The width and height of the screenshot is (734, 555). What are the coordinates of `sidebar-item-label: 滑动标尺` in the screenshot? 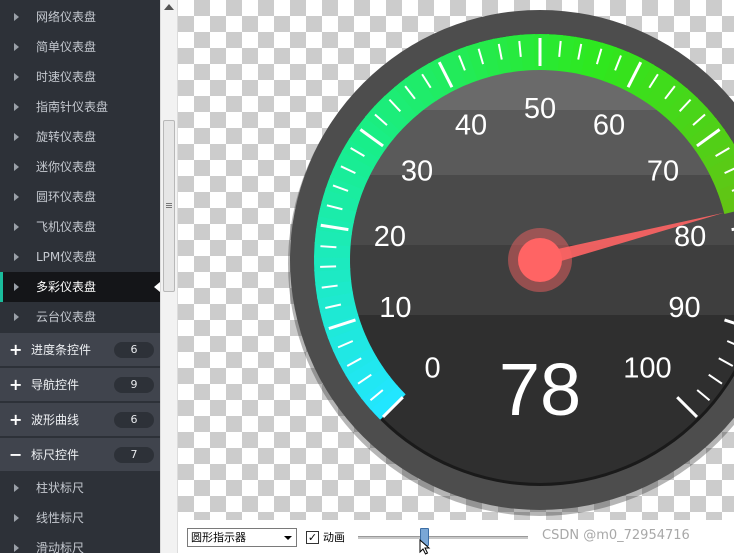 It's located at (60, 547).